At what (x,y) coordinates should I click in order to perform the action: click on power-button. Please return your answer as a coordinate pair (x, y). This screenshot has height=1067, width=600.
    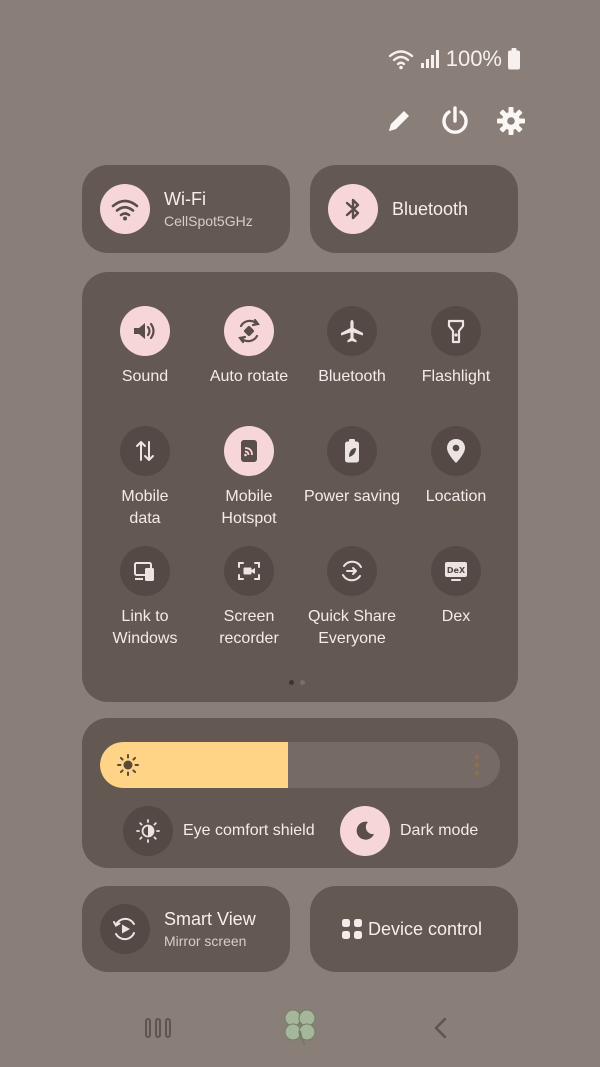
    Looking at the image, I should click on (455, 121).